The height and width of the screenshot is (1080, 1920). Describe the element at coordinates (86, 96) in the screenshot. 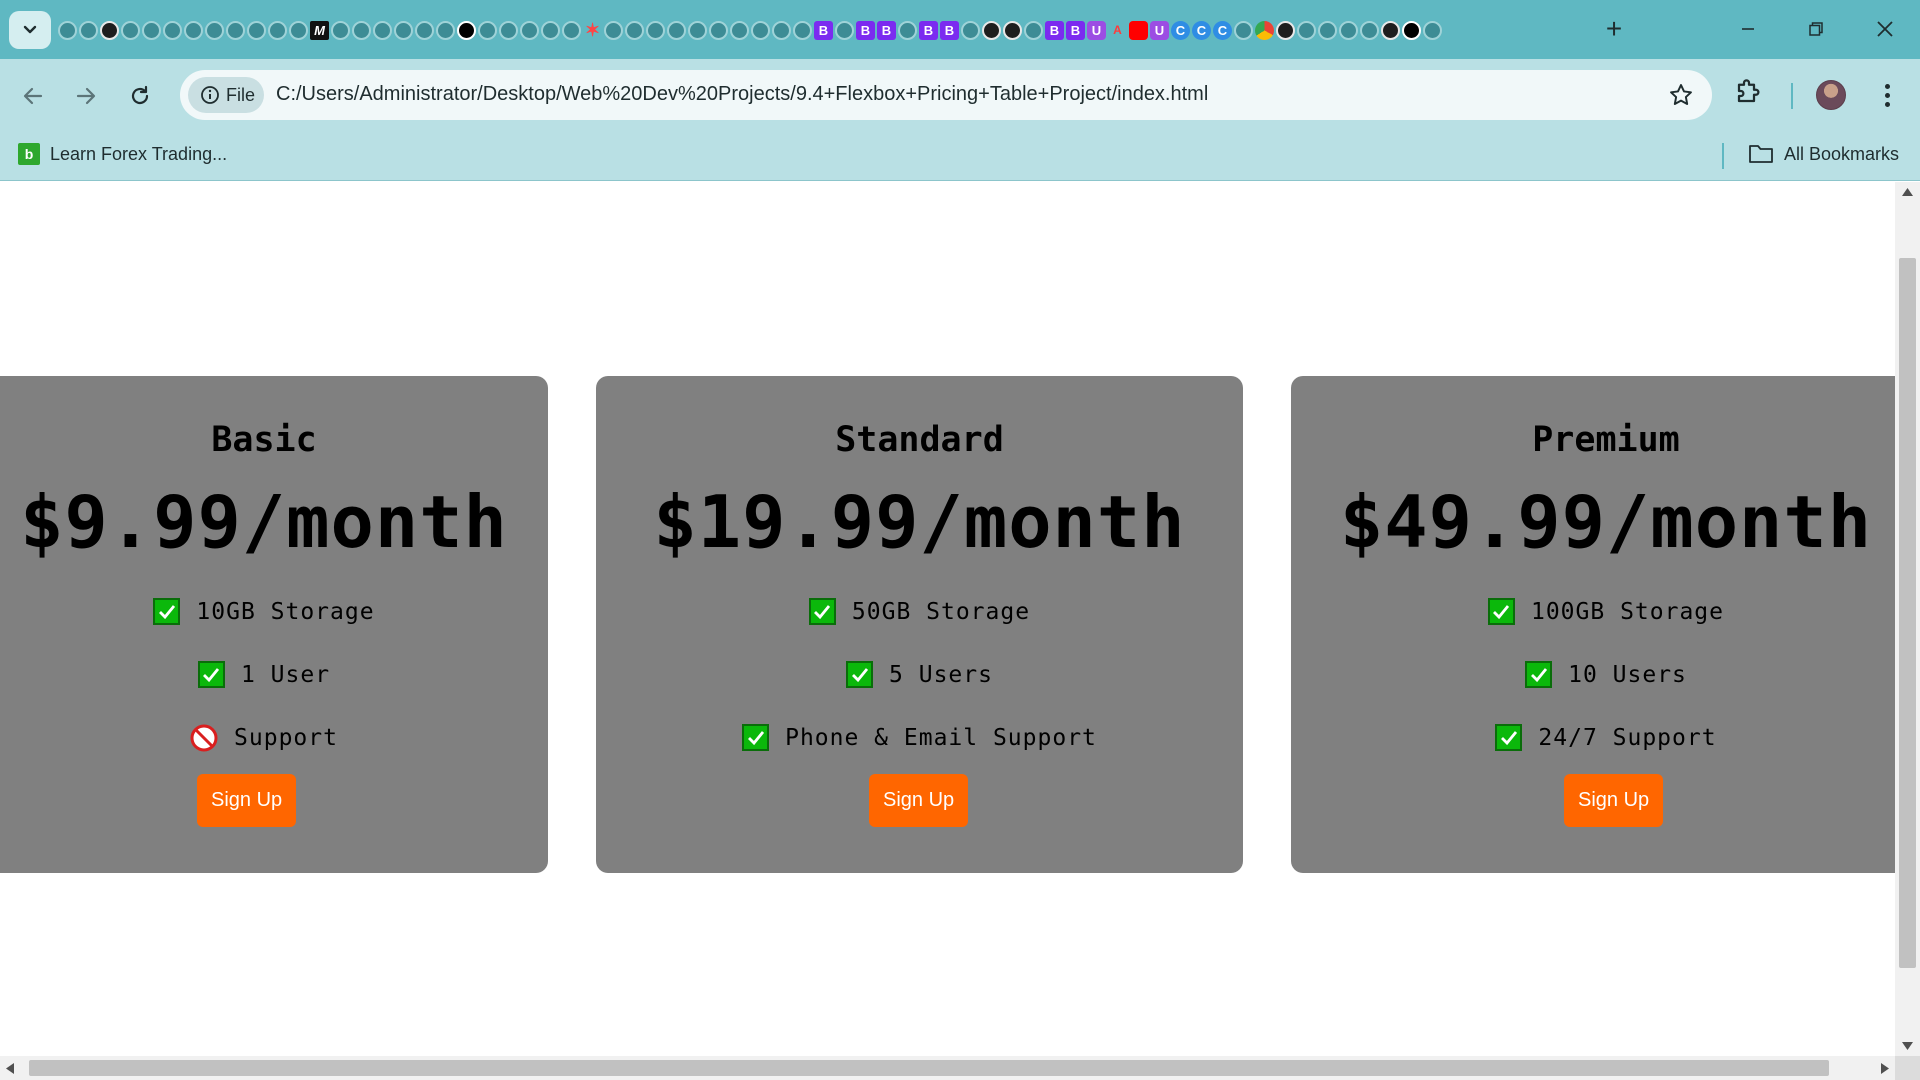

I see `forward-button` at that location.